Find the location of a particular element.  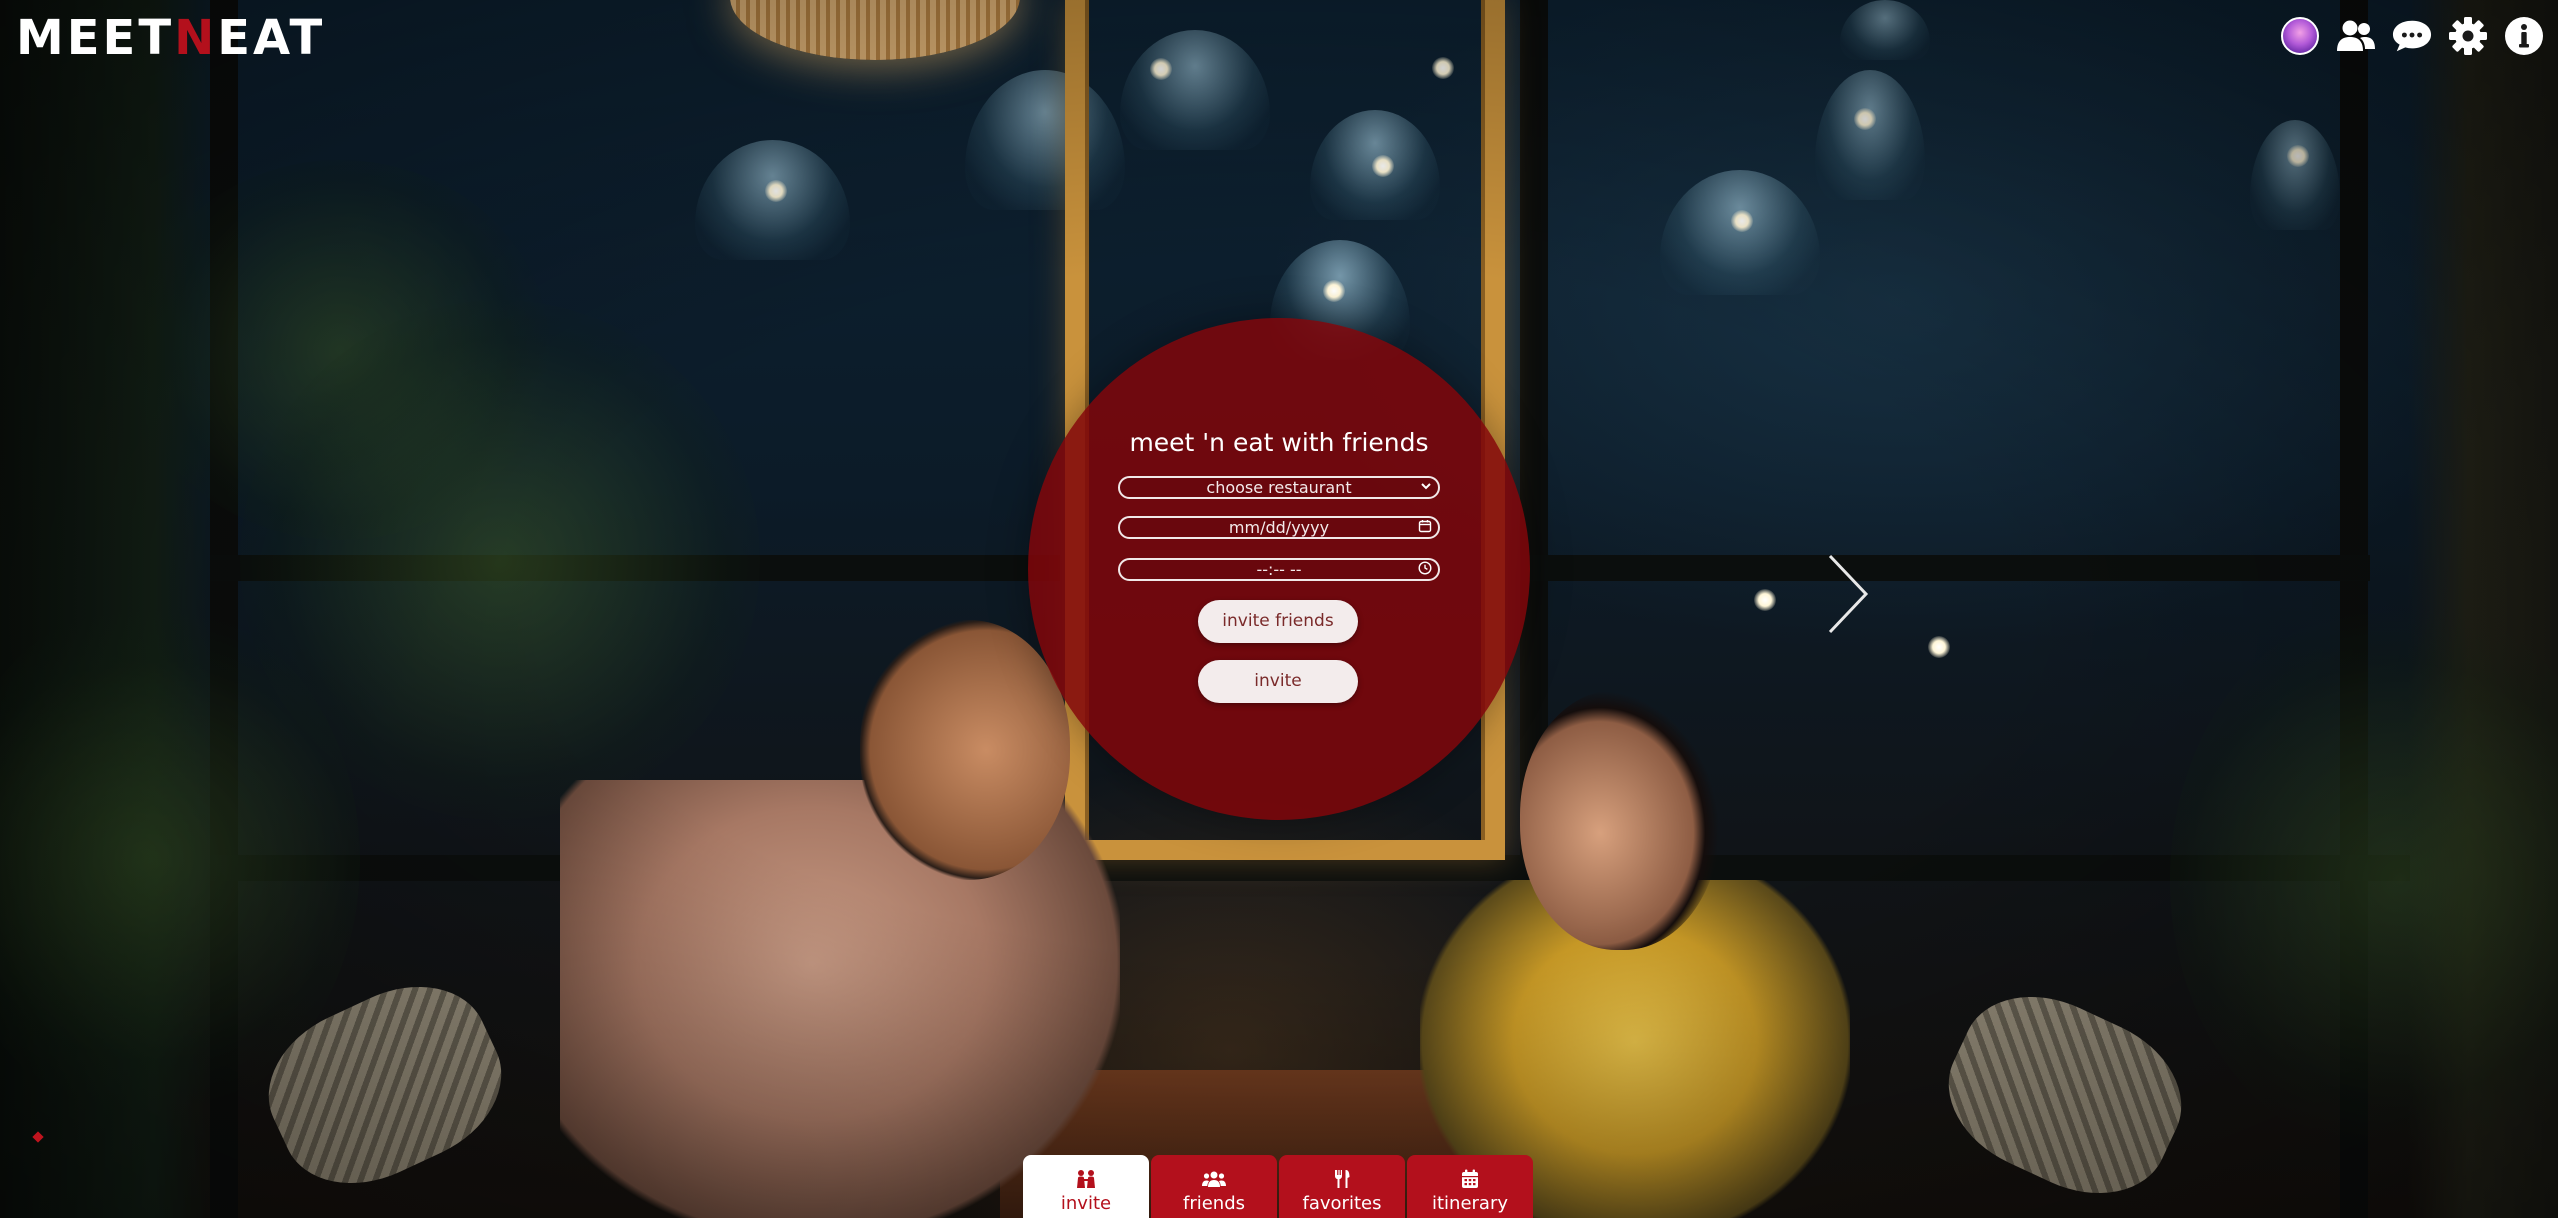

form-title: meet 'n eat with friends is located at coordinates (1279, 442).